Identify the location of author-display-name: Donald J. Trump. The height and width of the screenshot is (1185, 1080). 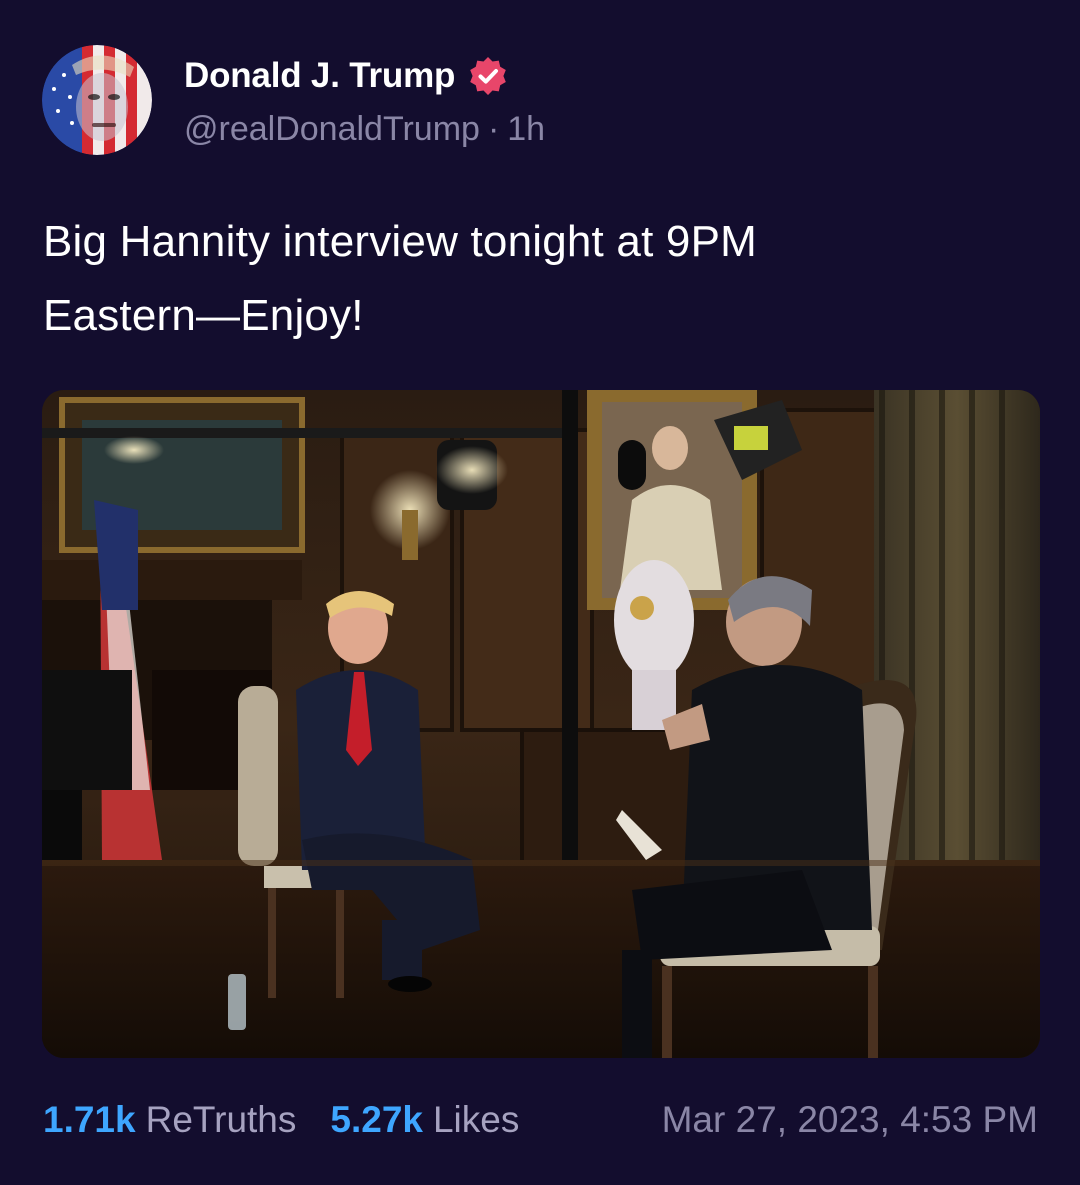
(319, 76).